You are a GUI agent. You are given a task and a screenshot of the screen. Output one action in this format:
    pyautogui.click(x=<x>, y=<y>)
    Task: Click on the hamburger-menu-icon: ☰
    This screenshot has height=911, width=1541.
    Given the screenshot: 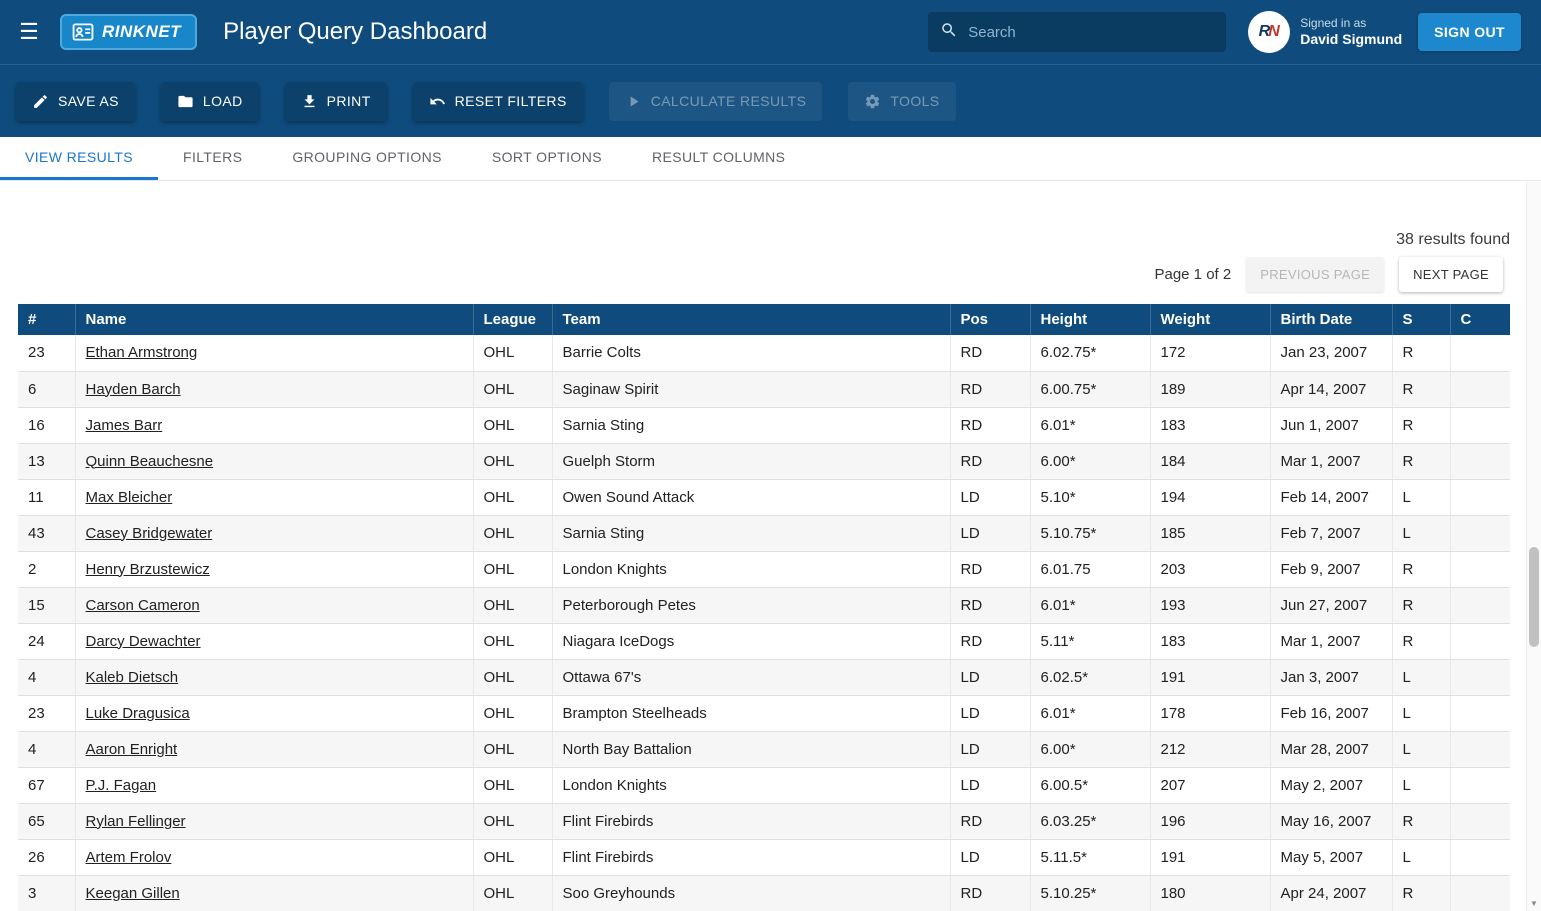 What is the action you would take?
    pyautogui.click(x=29, y=32)
    